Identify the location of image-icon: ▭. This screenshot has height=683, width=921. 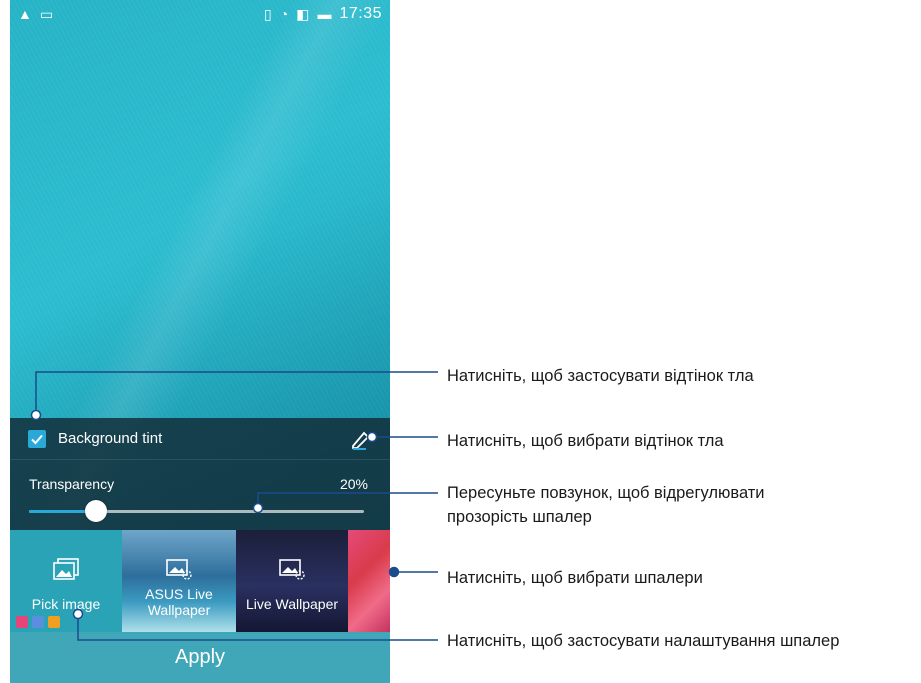
(46, 14).